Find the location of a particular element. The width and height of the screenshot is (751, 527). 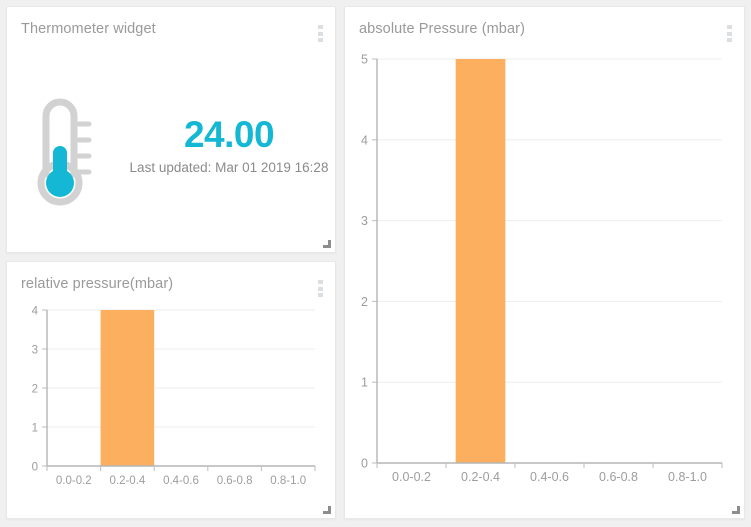

y-tick-label: 5 is located at coordinates (364, 60).